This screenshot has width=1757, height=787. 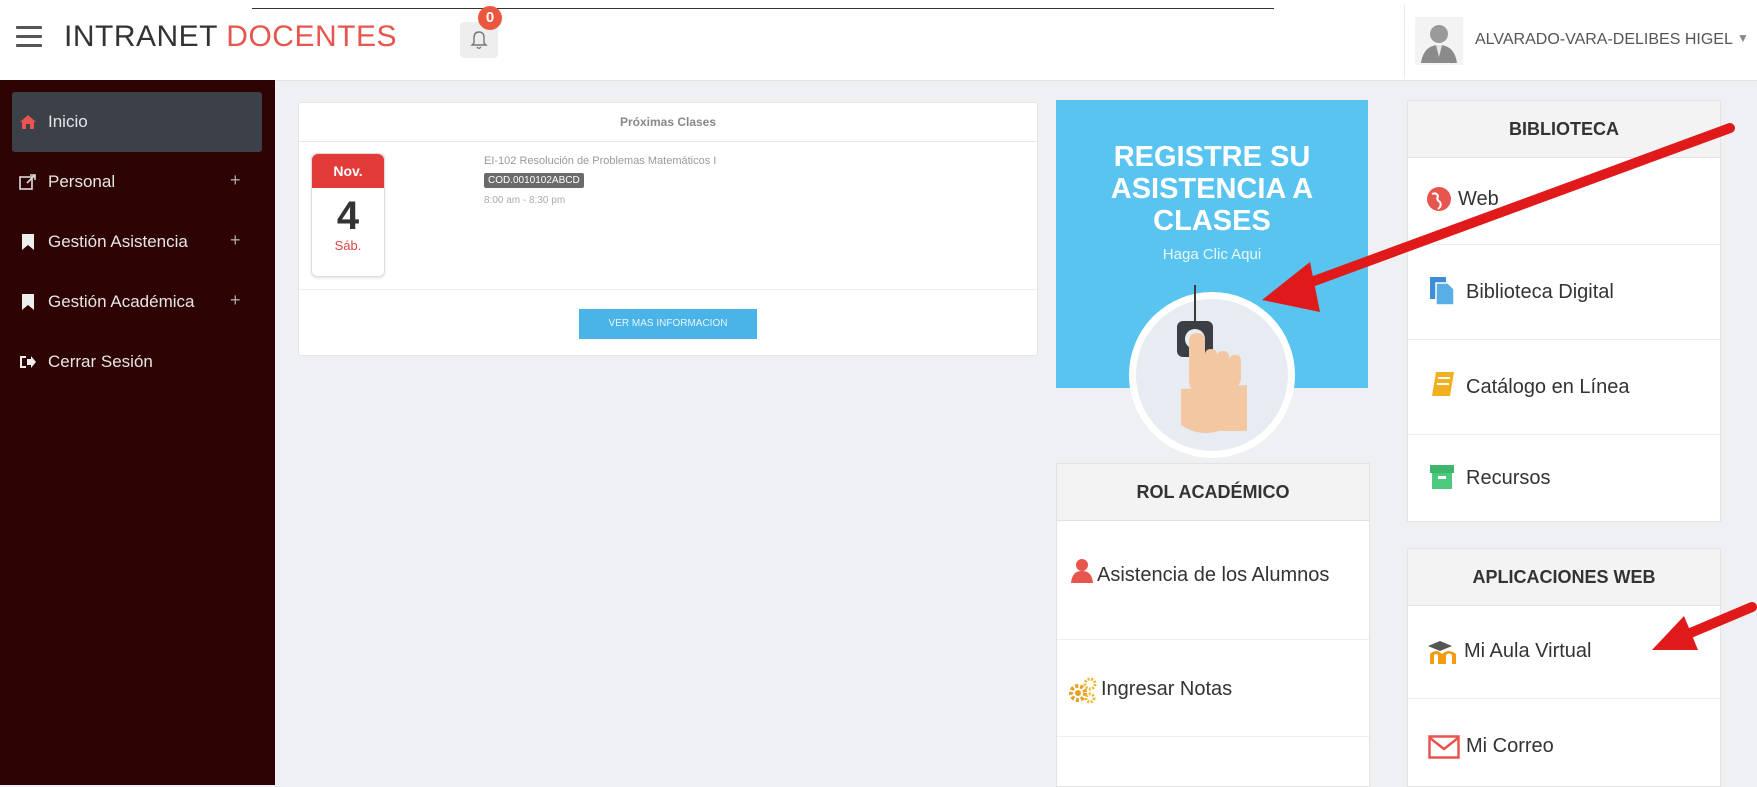 What do you see at coordinates (1564, 577) in the screenshot?
I see `panel-title: APLICACIONES WEB` at bounding box center [1564, 577].